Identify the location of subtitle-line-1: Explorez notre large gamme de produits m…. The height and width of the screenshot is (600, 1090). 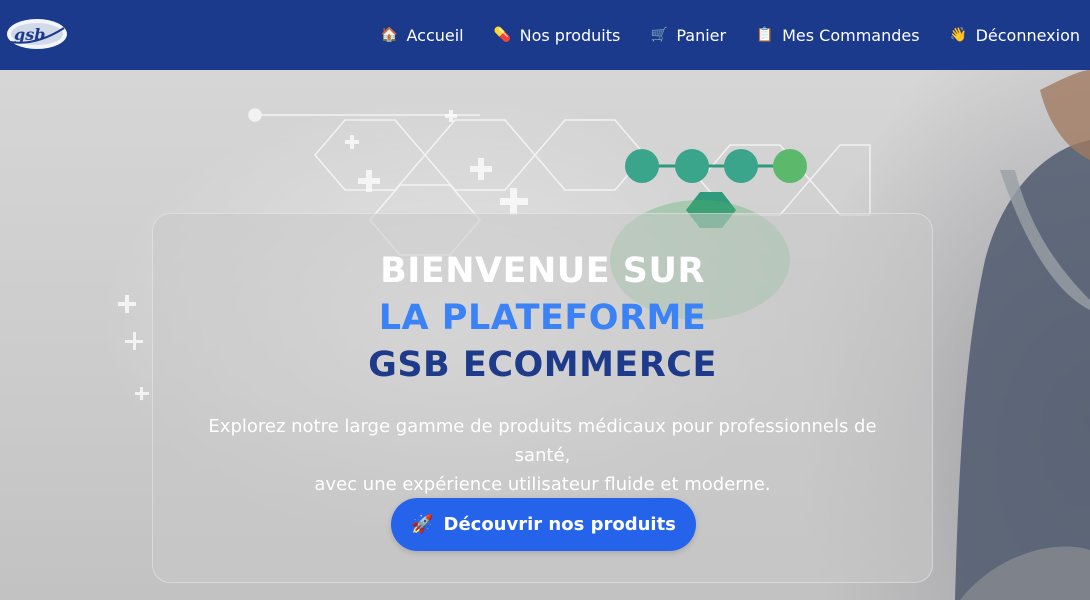
(542, 441).